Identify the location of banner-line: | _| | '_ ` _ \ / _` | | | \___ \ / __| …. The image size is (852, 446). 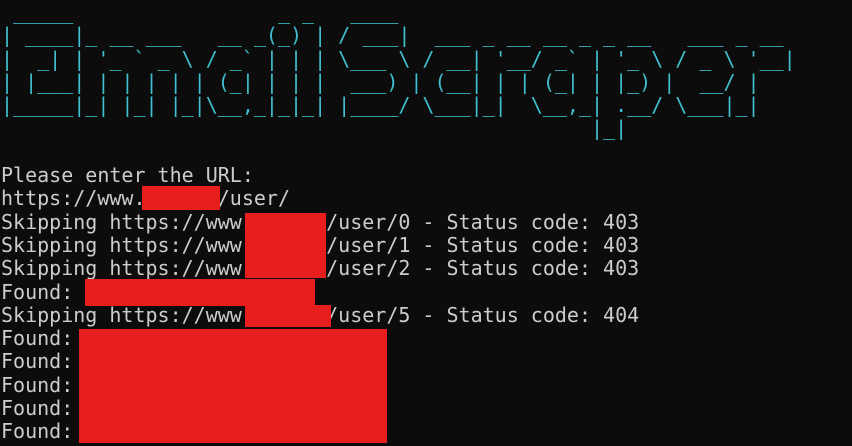
(398, 58).